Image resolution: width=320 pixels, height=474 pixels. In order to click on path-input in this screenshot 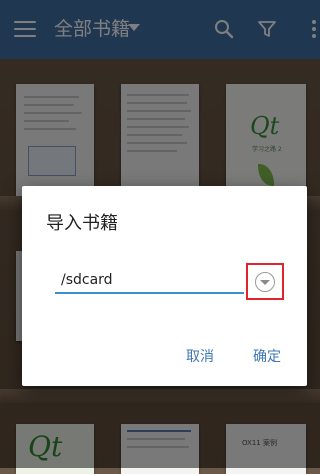, I will do `click(153, 280)`.